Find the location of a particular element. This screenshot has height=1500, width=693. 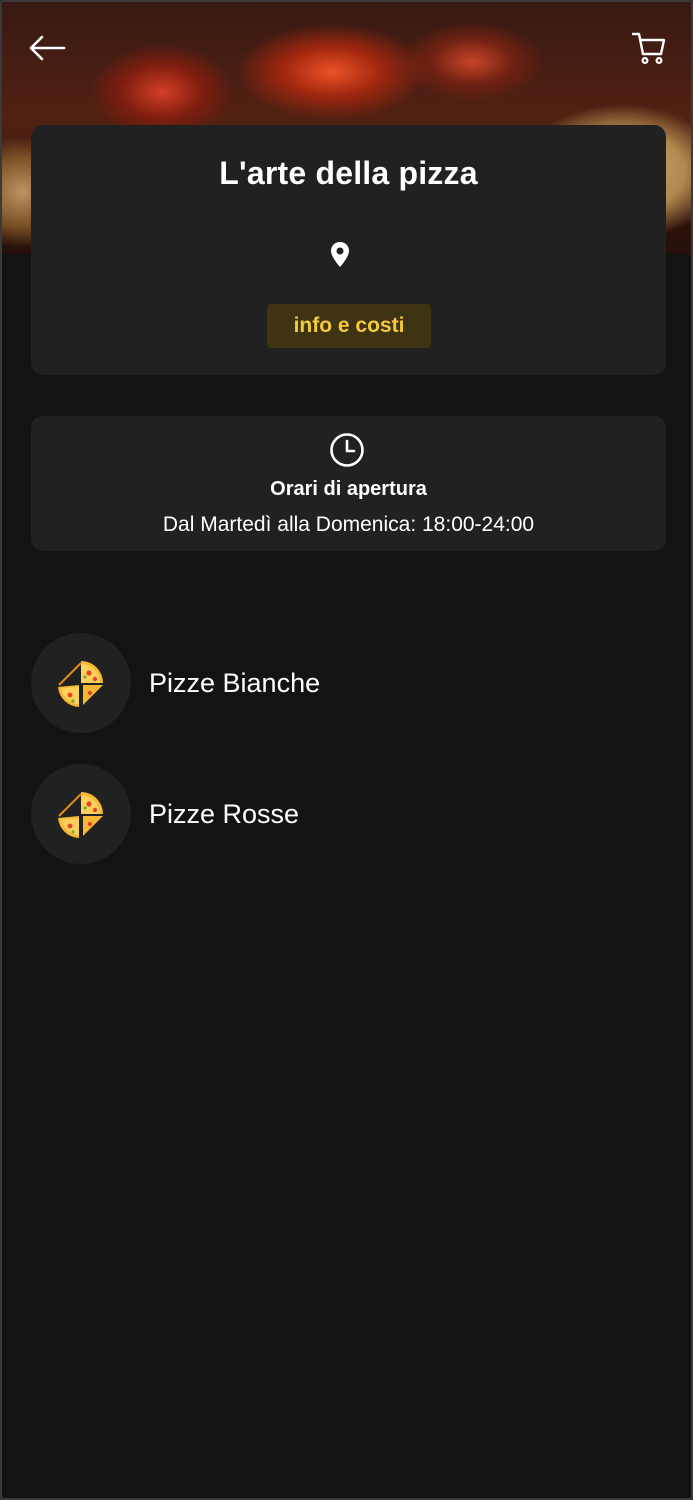

cart-button is located at coordinates (649, 48).